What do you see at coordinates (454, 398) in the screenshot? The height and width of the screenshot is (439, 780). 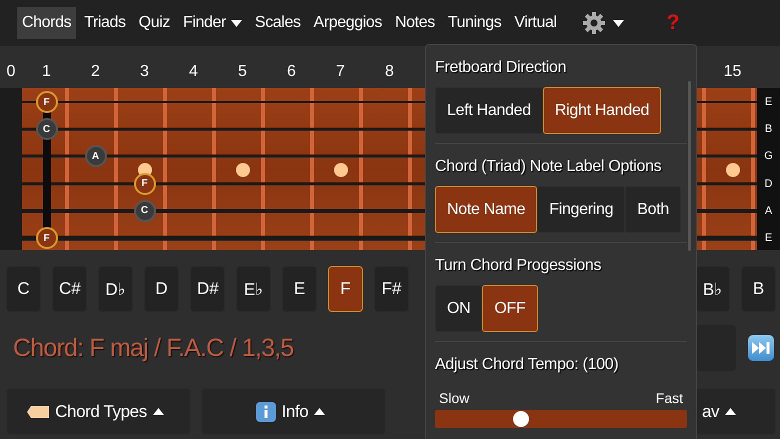 I see `slider-min-label: Slow` at bounding box center [454, 398].